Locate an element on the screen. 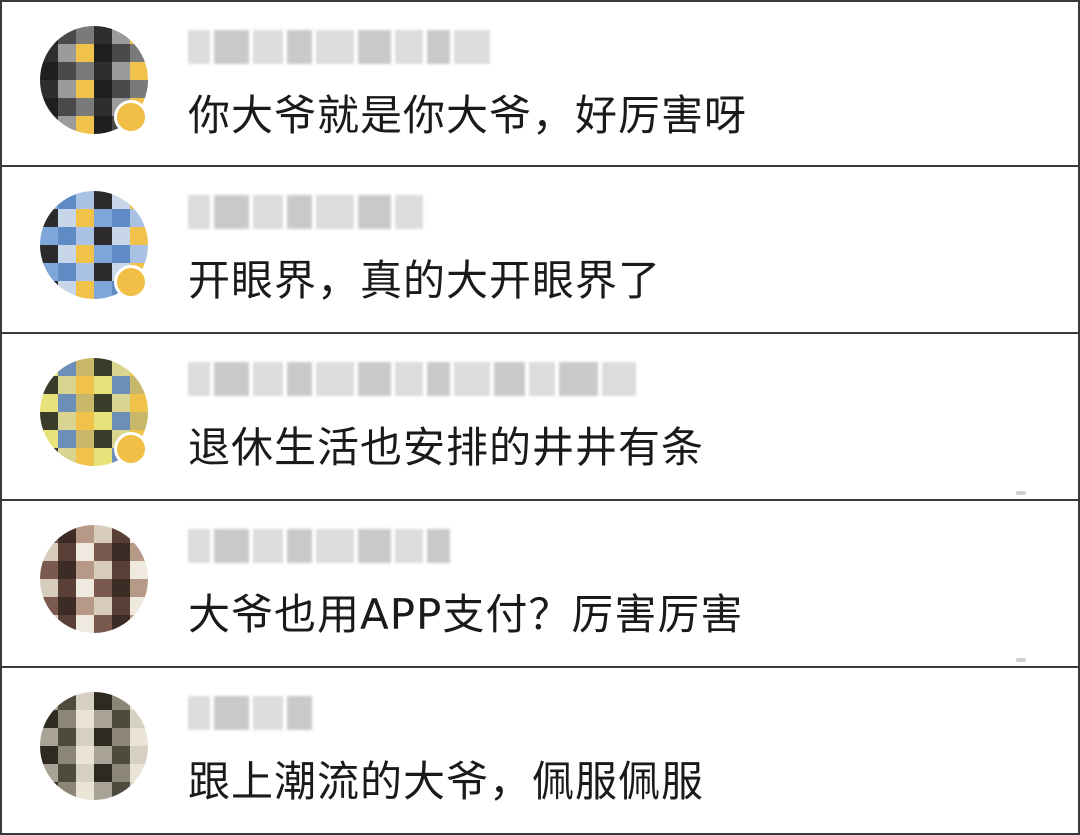 The image size is (1080, 835). verified-badge-icon is located at coordinates (131, 449).